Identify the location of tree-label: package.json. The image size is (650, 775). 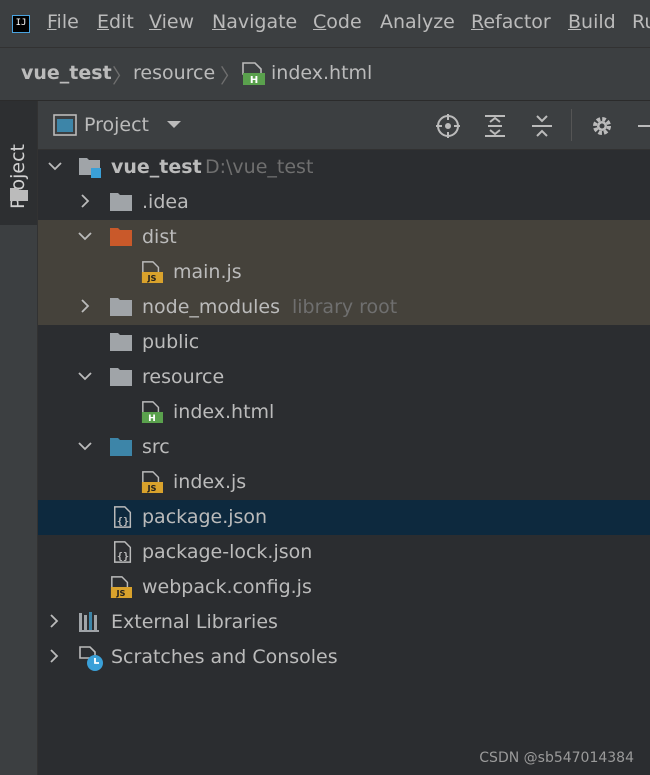
(205, 517).